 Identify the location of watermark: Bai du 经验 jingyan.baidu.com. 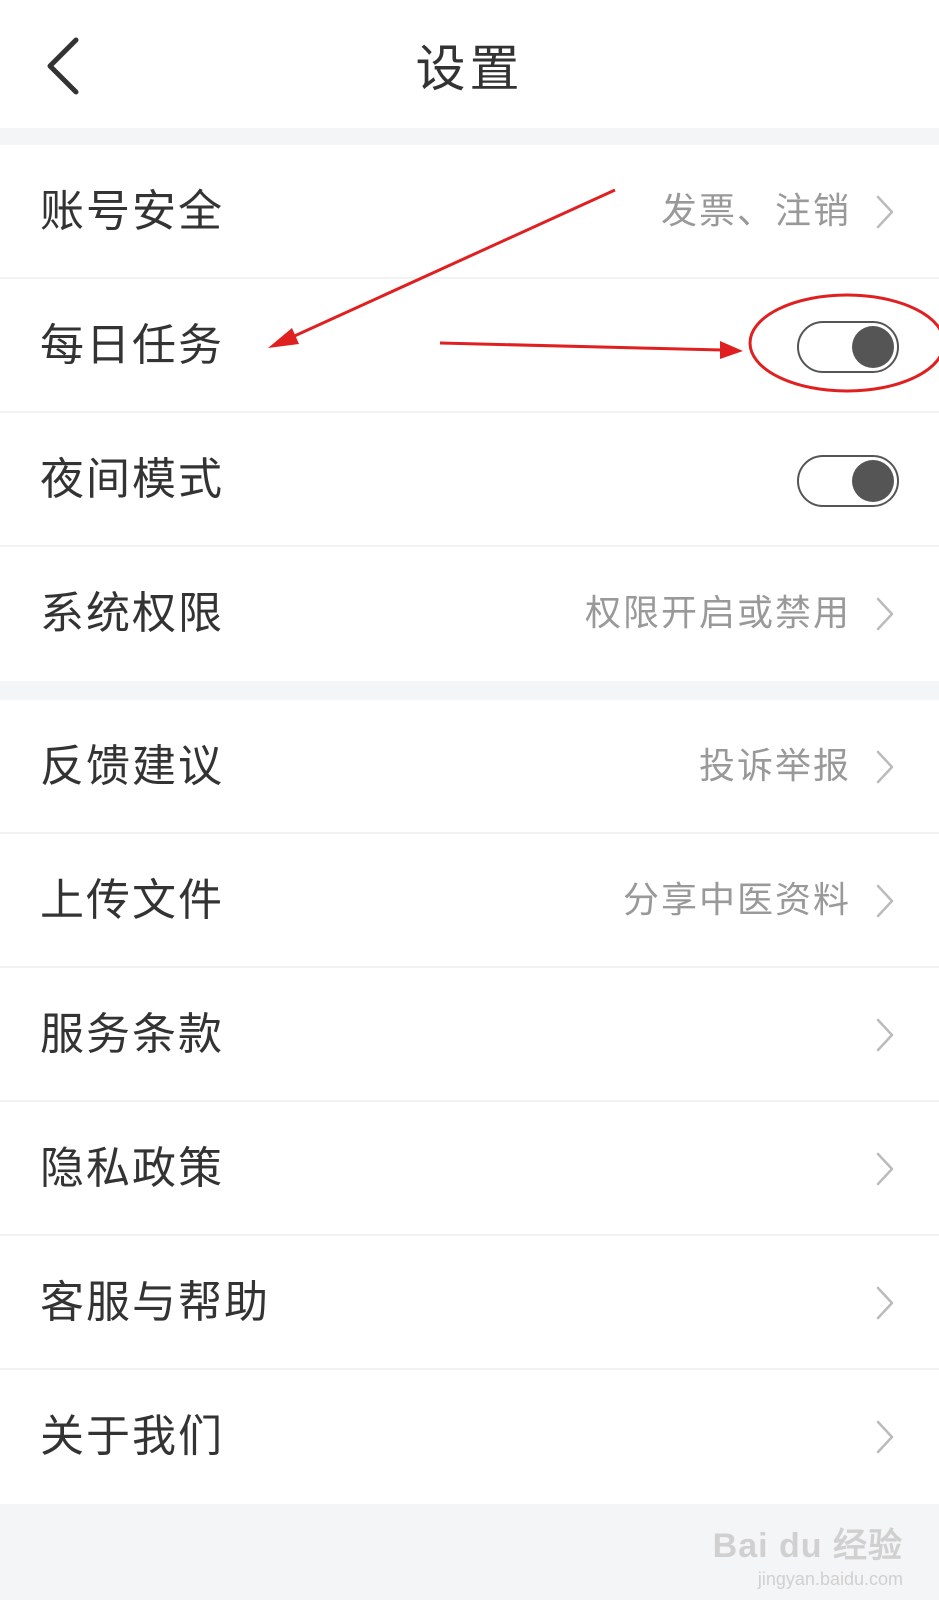
(808, 1554).